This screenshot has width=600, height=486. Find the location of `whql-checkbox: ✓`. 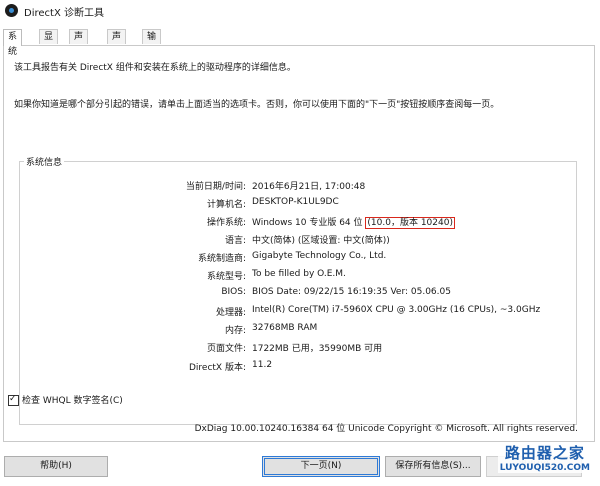

whql-checkbox: ✓ is located at coordinates (13, 400).